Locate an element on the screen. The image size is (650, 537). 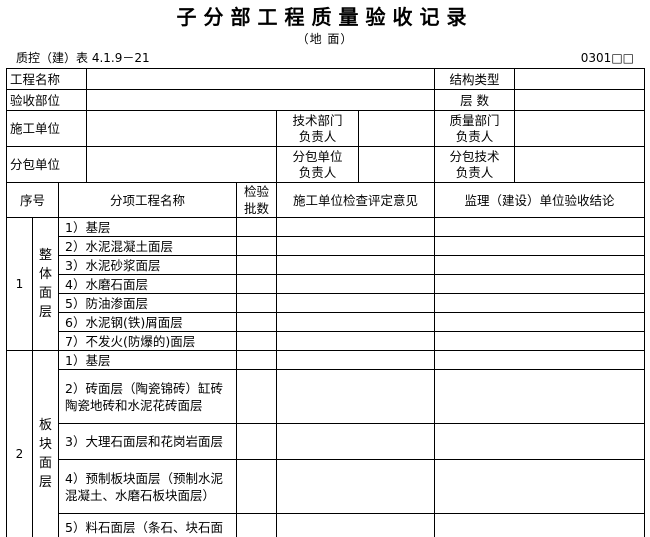
structure-type-field is located at coordinates (580, 79).